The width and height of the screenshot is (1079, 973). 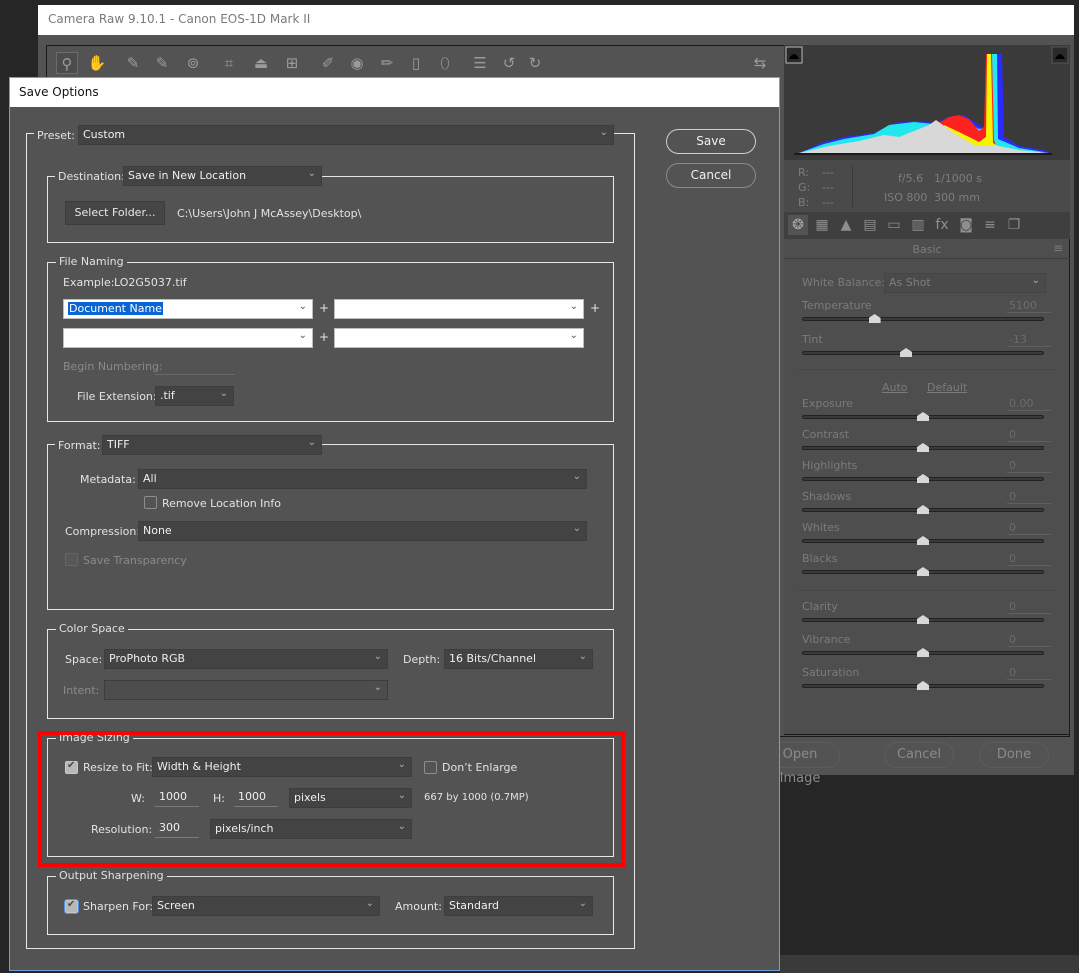 I want to click on shutter-speed: 1/1000 s, so click(x=958, y=178).